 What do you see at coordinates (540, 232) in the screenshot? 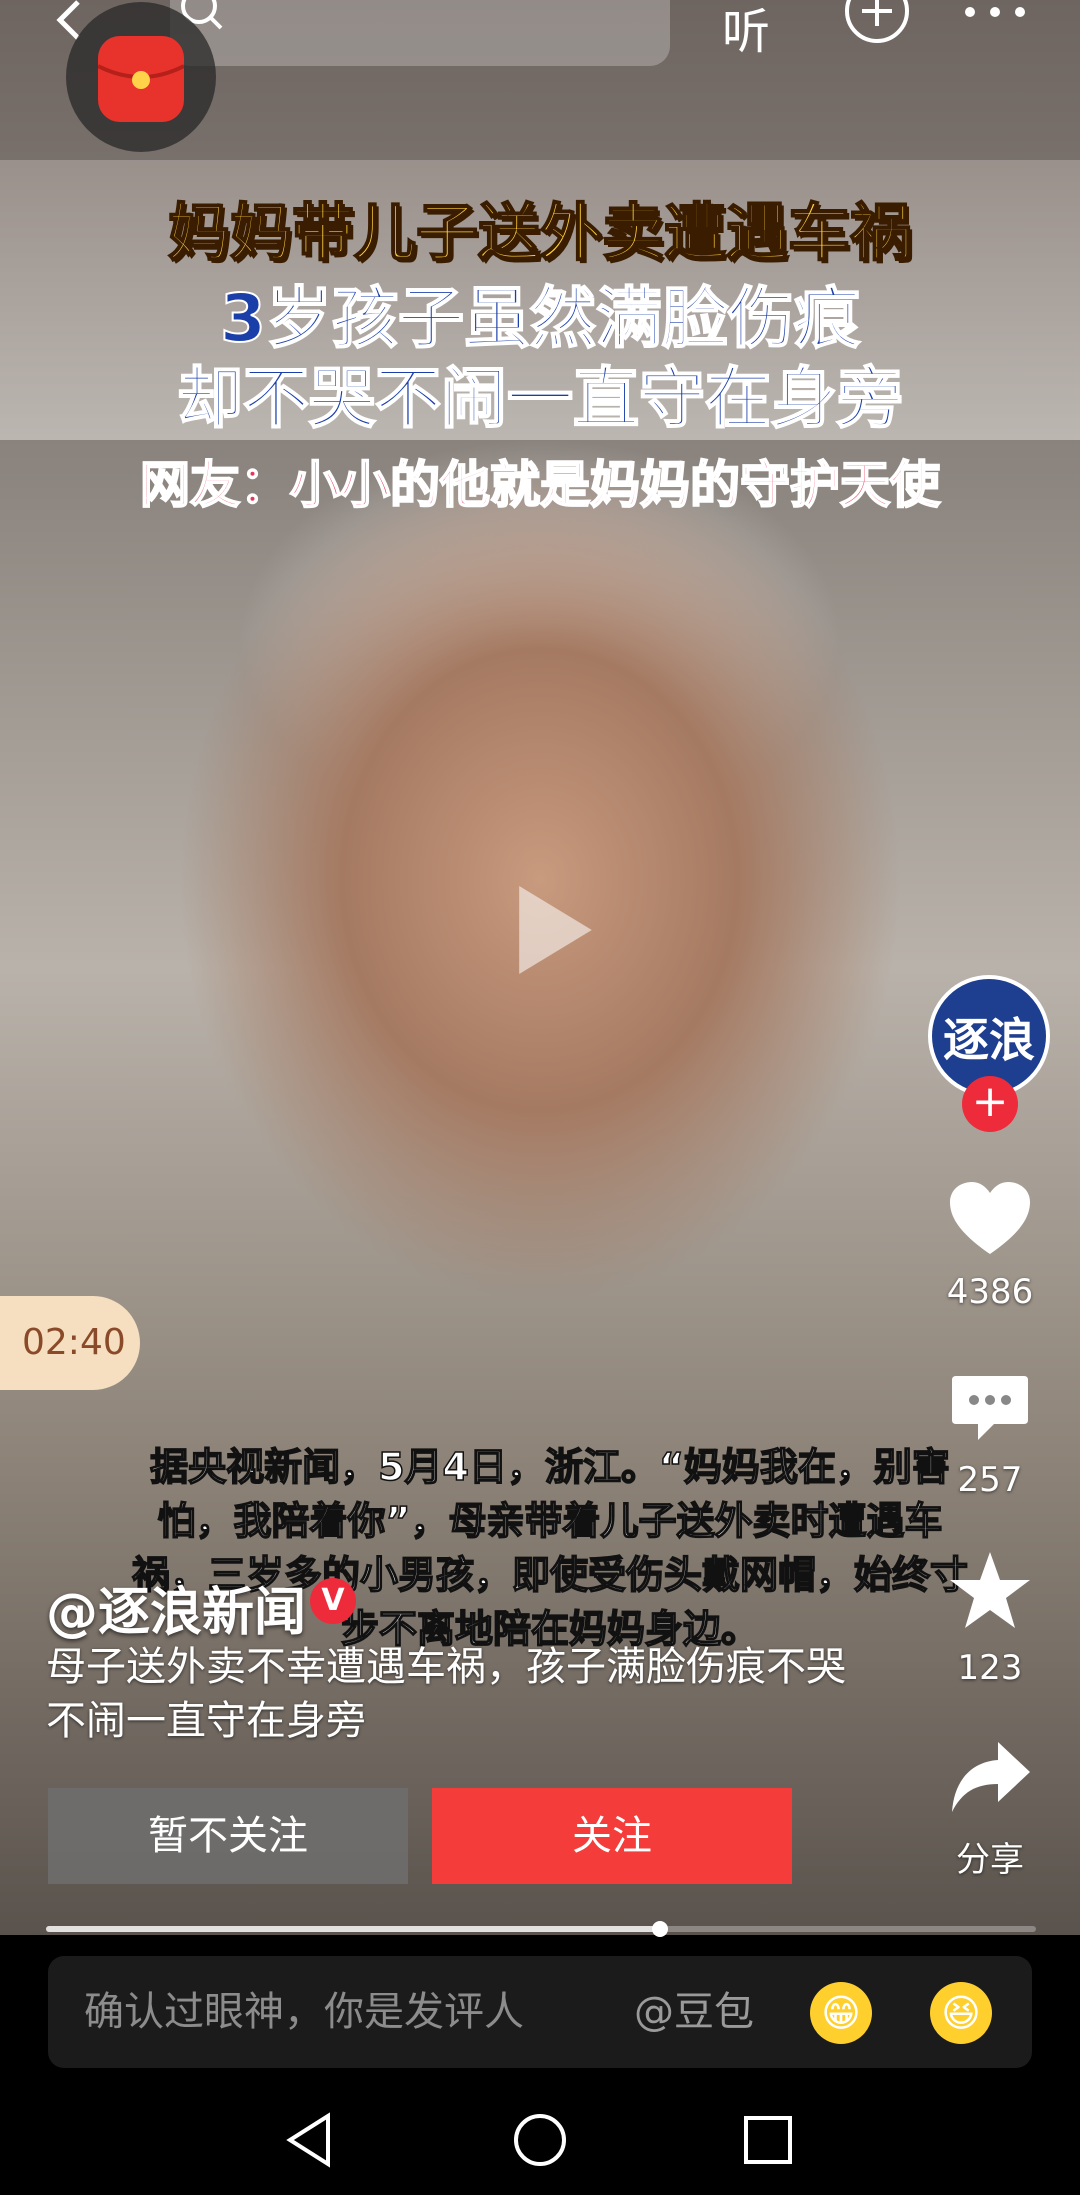
I see `caption-line-1: 妈妈带儿子送外卖遭遇车祸` at bounding box center [540, 232].